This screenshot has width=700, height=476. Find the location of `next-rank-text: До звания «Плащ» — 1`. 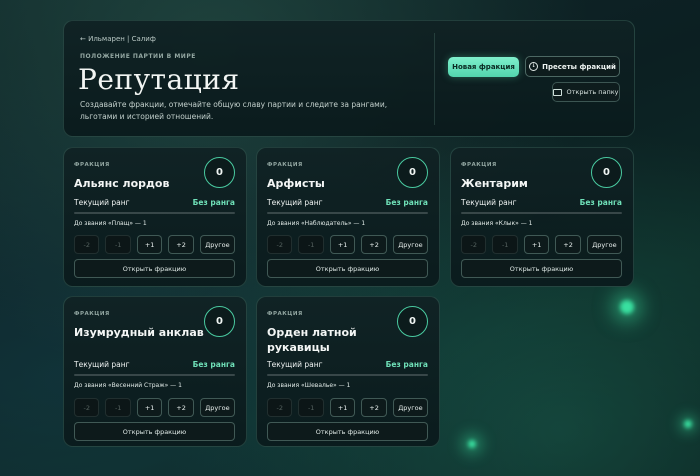

next-rank-text: До звания «Плащ» — 1 is located at coordinates (110, 223).